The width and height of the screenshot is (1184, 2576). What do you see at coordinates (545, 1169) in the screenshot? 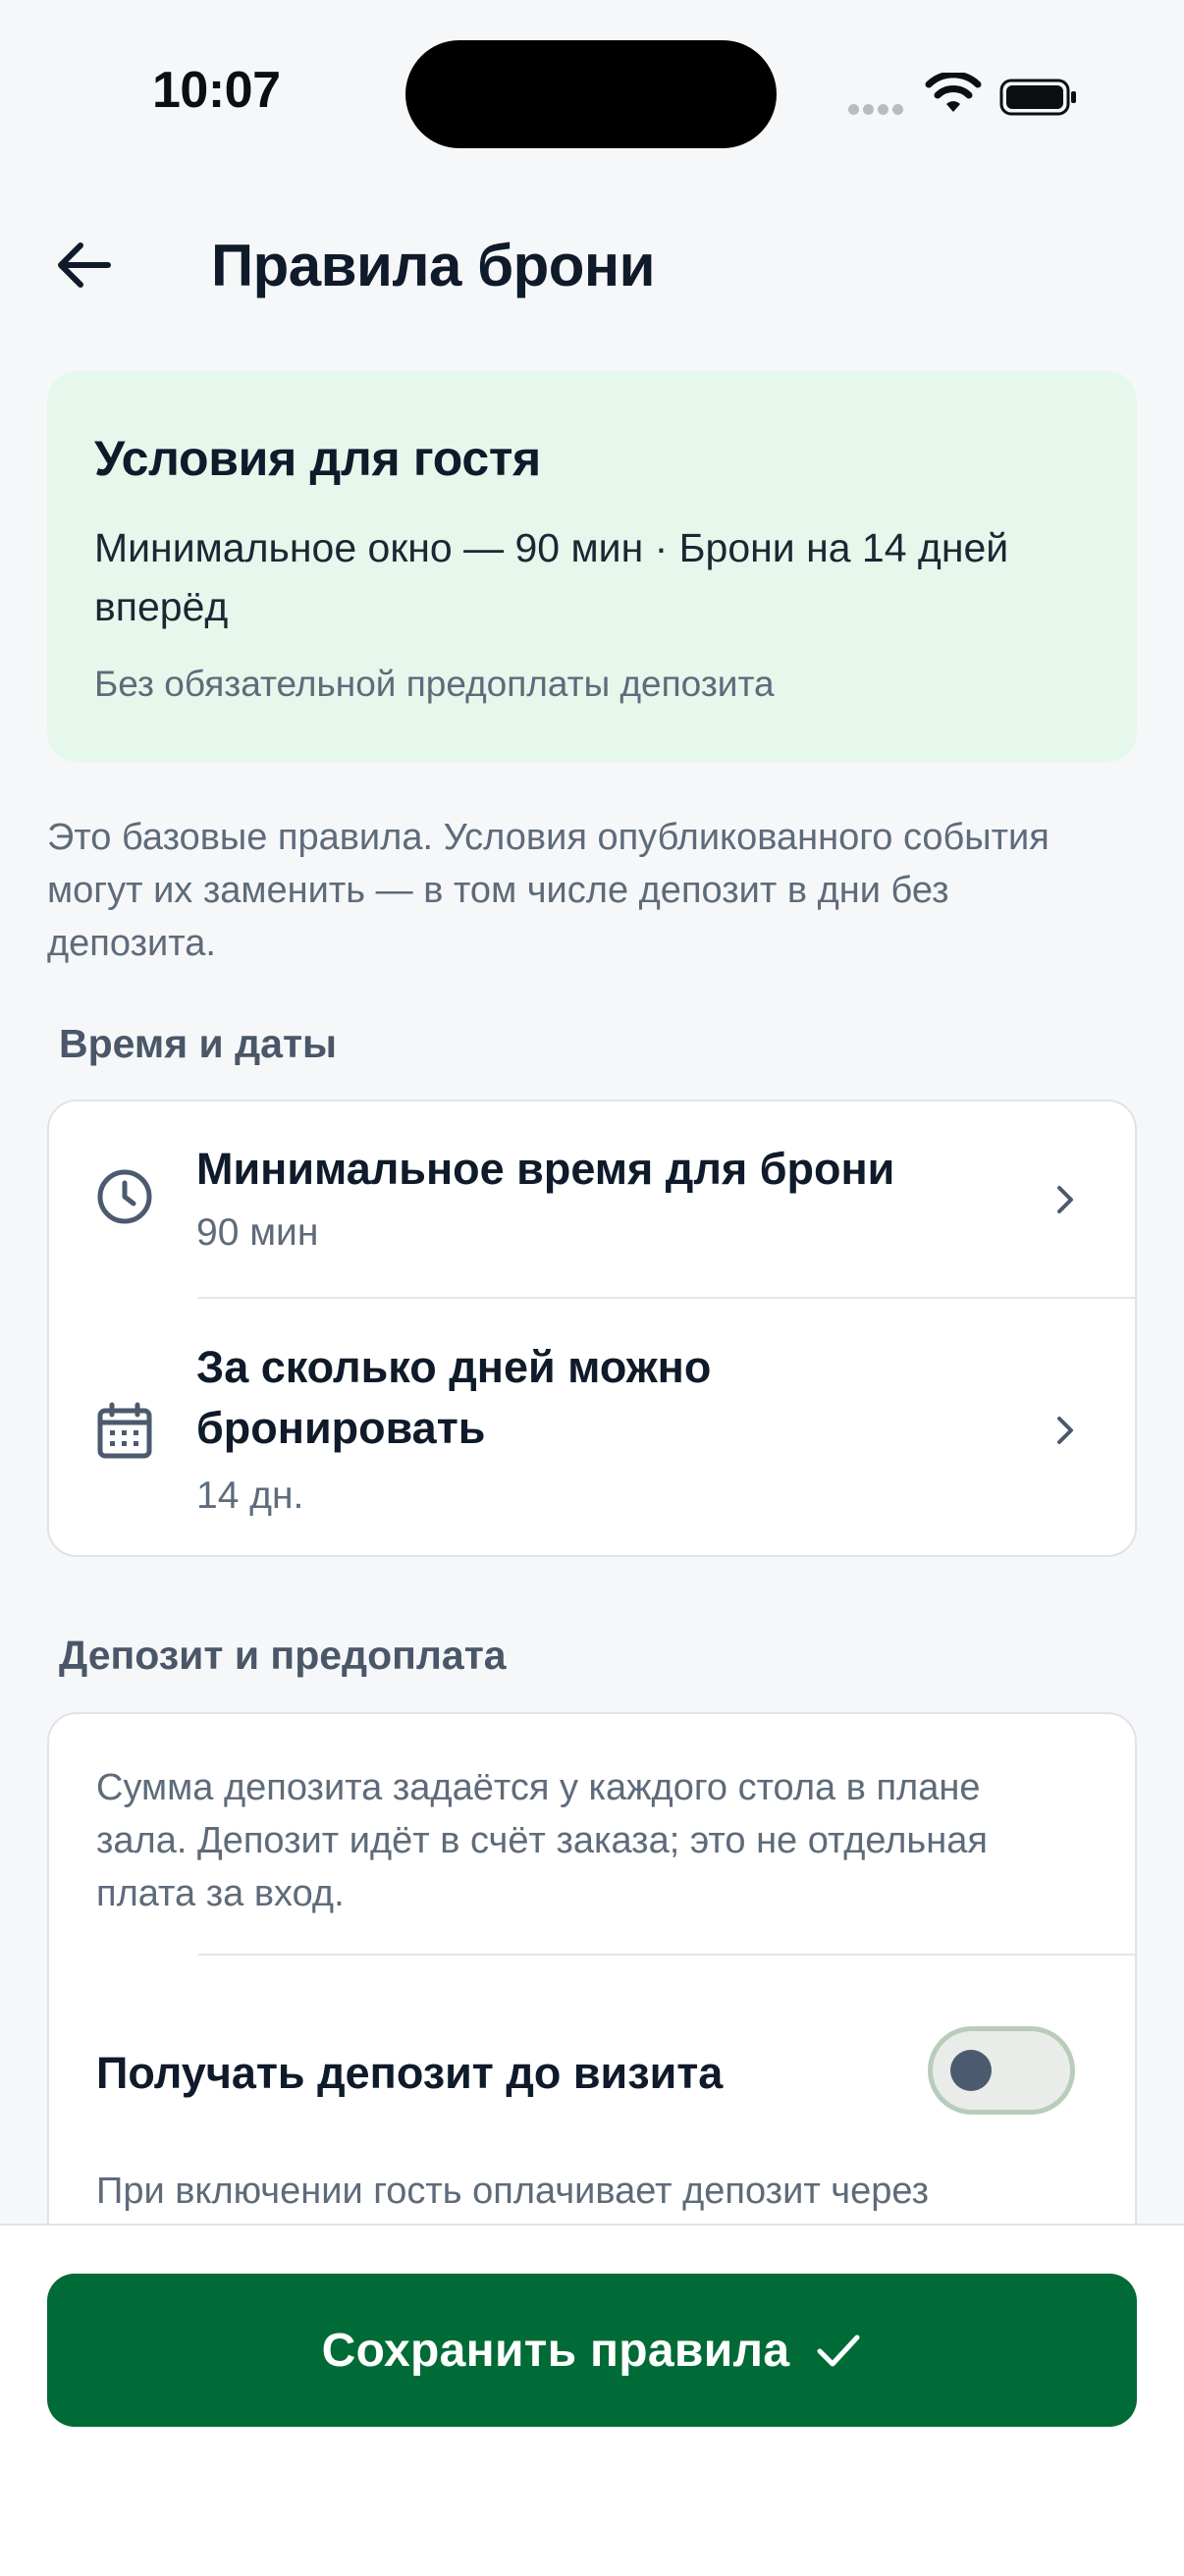
I see `row-title: Минимальное время для брони` at bounding box center [545, 1169].